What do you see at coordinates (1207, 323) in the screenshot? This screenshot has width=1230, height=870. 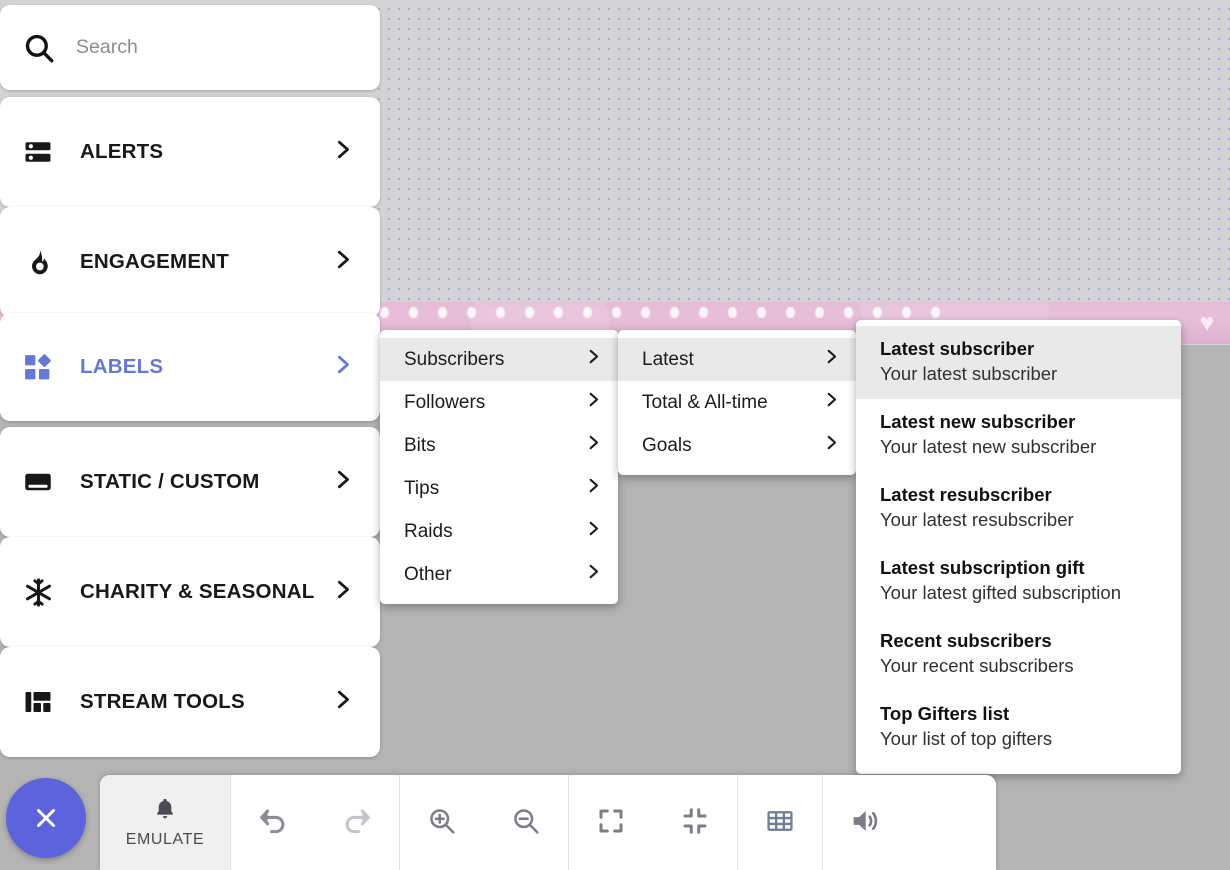 I see `heart-icon: ♥` at bounding box center [1207, 323].